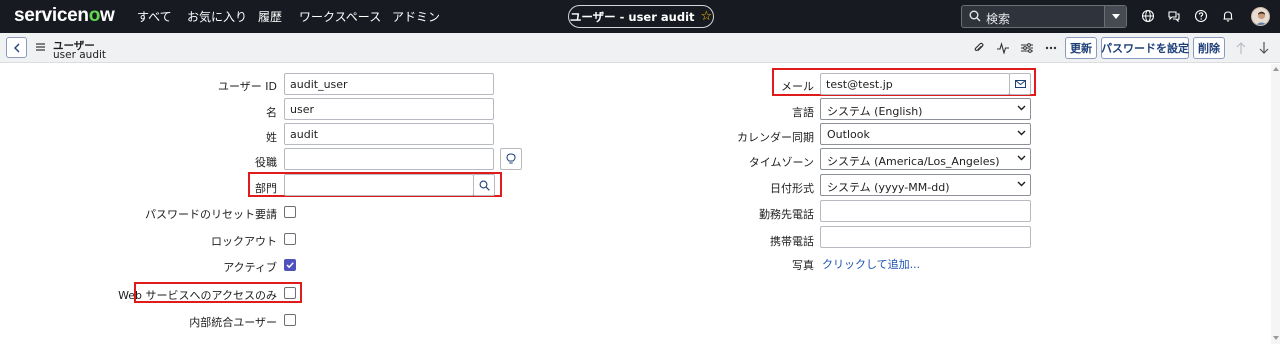 The image size is (1280, 346). I want to click on nav-menu-favorites: お気に入り, so click(217, 16).